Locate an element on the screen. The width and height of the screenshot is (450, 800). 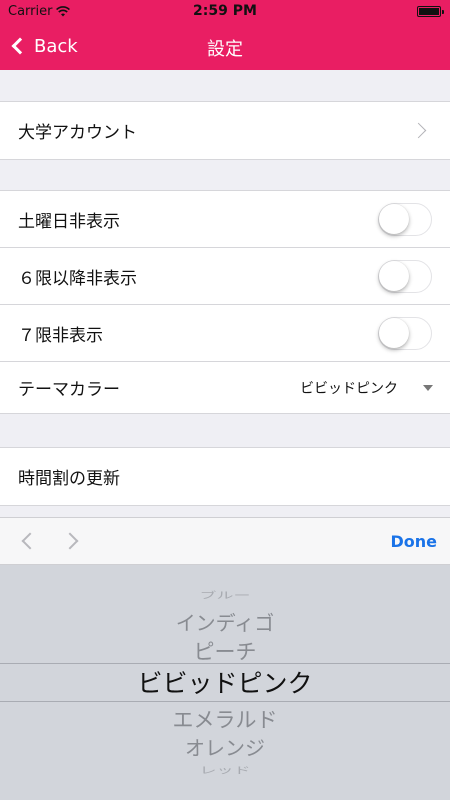
dropdown-icon is located at coordinates (428, 388).